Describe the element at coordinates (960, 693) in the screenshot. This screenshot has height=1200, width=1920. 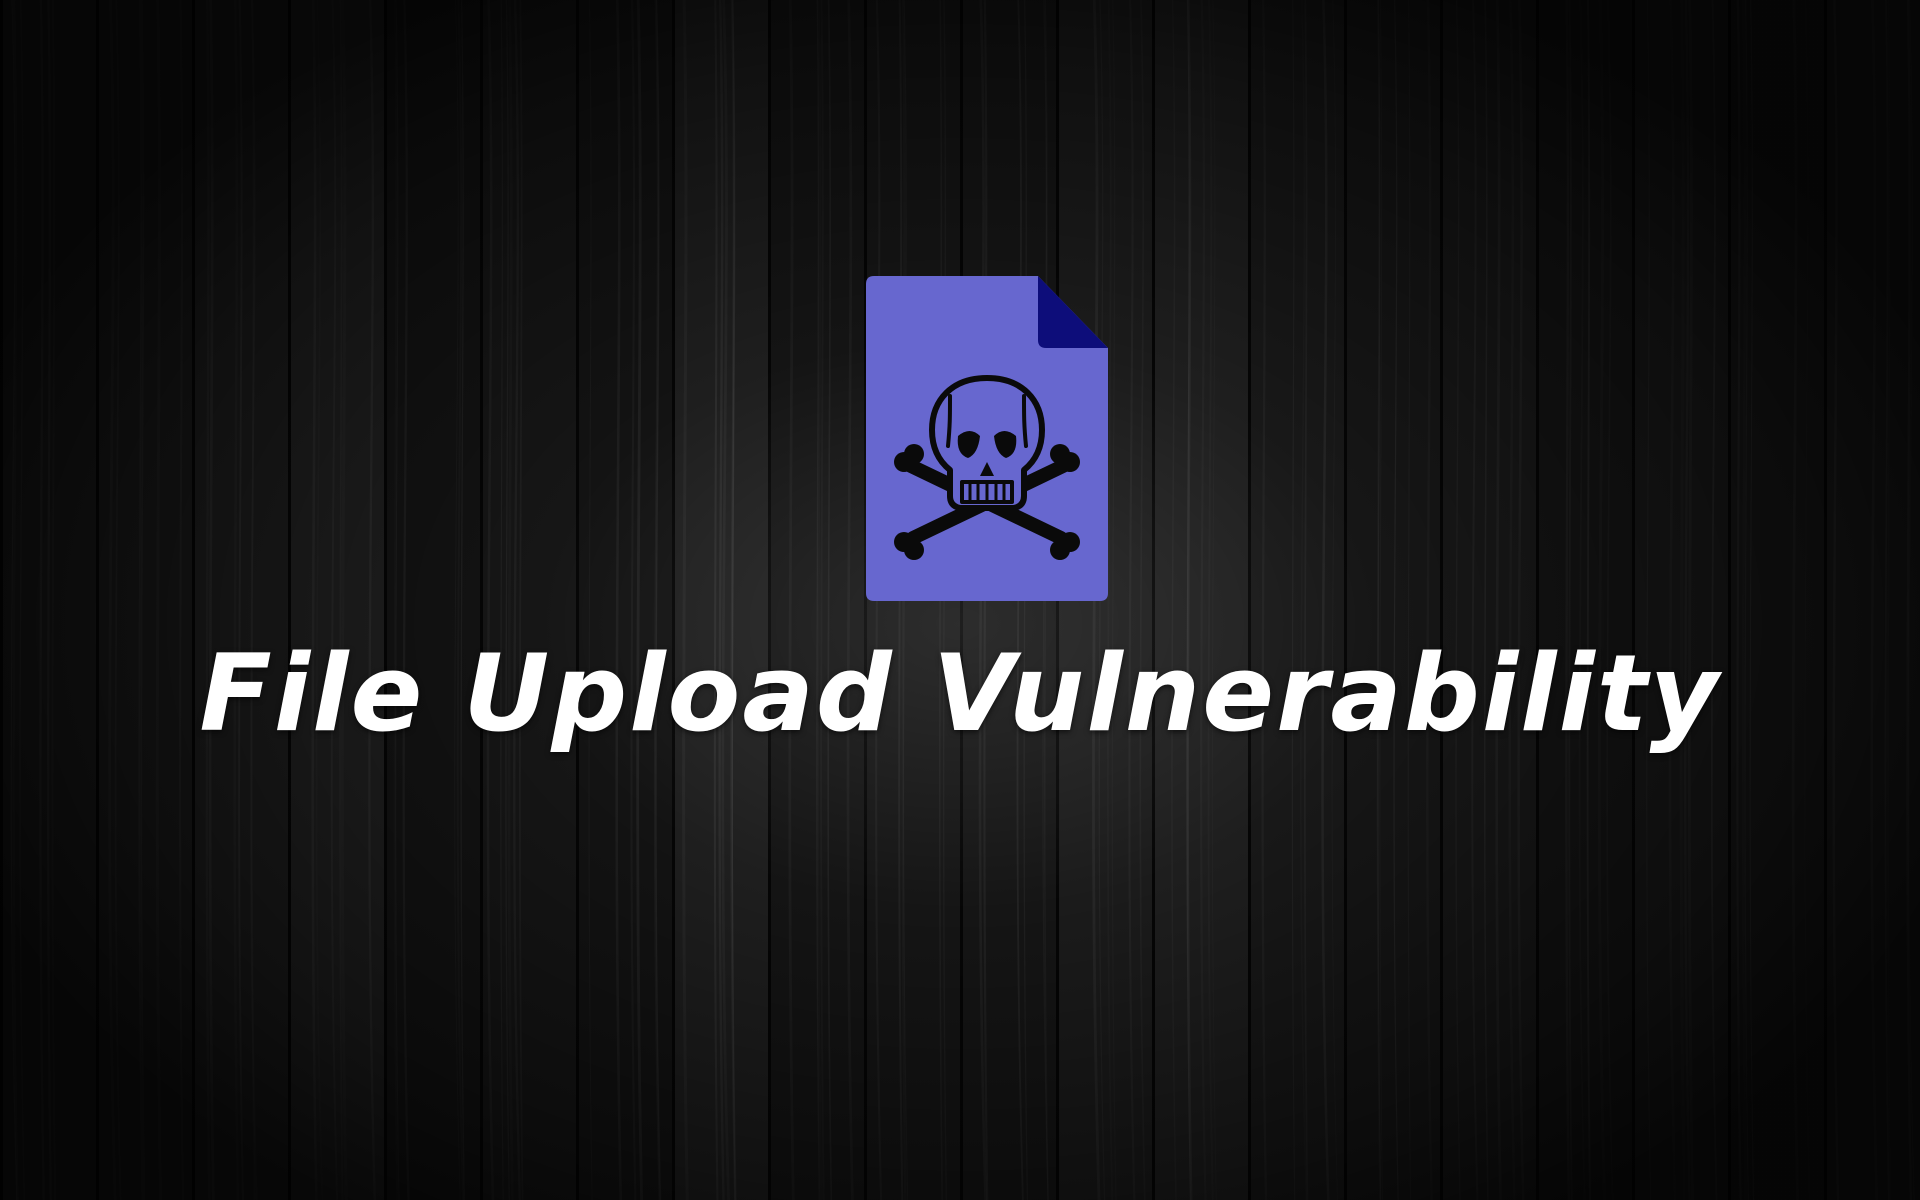
I see `page-title: File Upload Vulnerability` at that location.